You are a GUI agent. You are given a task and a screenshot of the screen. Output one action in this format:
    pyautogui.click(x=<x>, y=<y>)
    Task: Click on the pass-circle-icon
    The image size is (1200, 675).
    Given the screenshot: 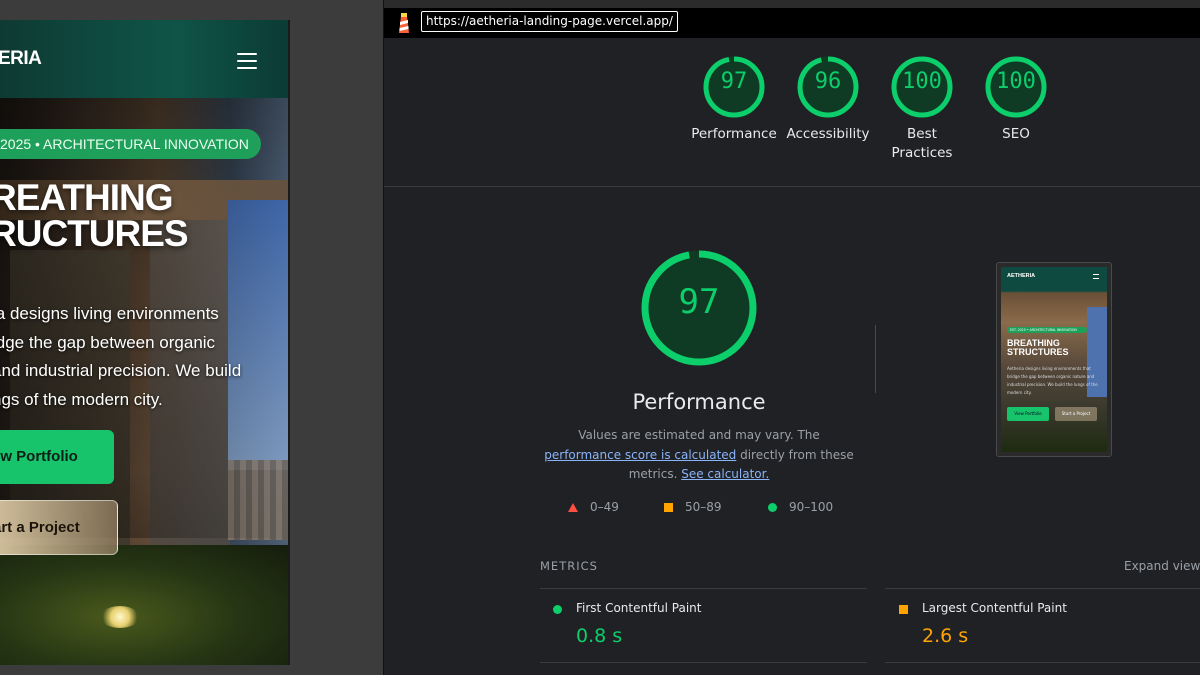 What is the action you would take?
    pyautogui.click(x=557, y=609)
    